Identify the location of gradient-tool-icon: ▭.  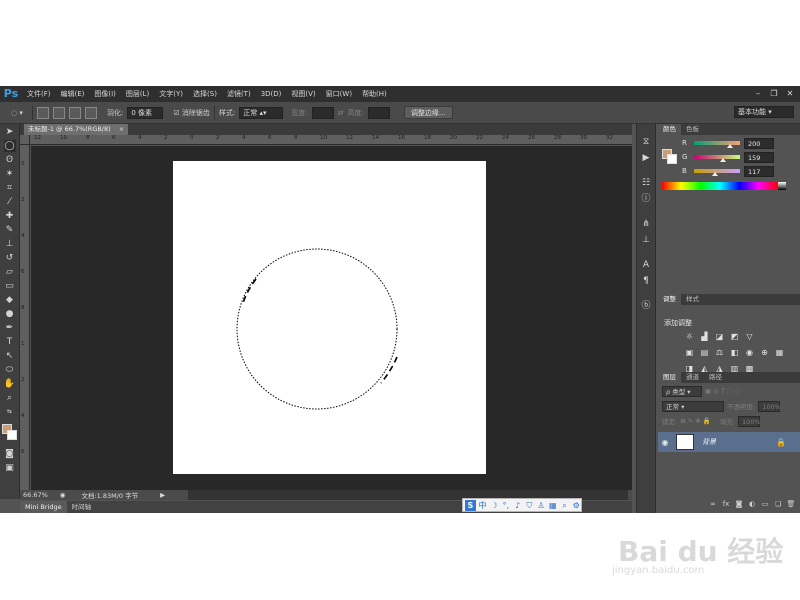
(10, 286).